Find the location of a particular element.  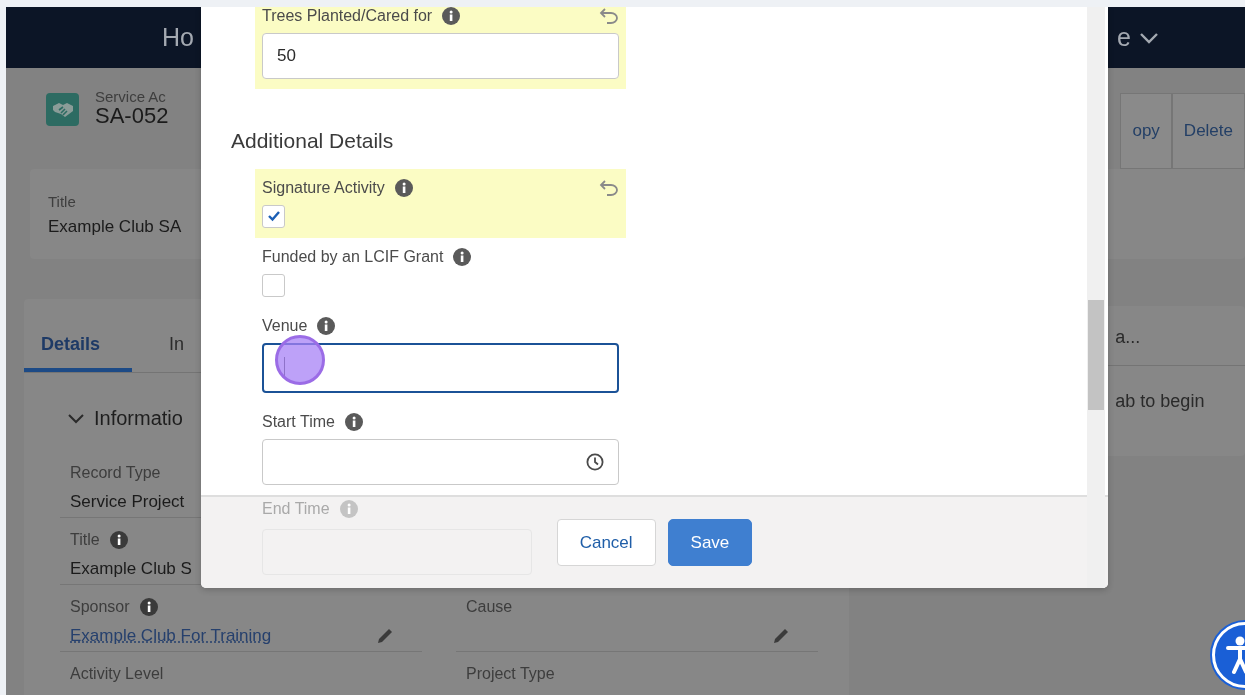

section-title: Informatio is located at coordinates (138, 418).